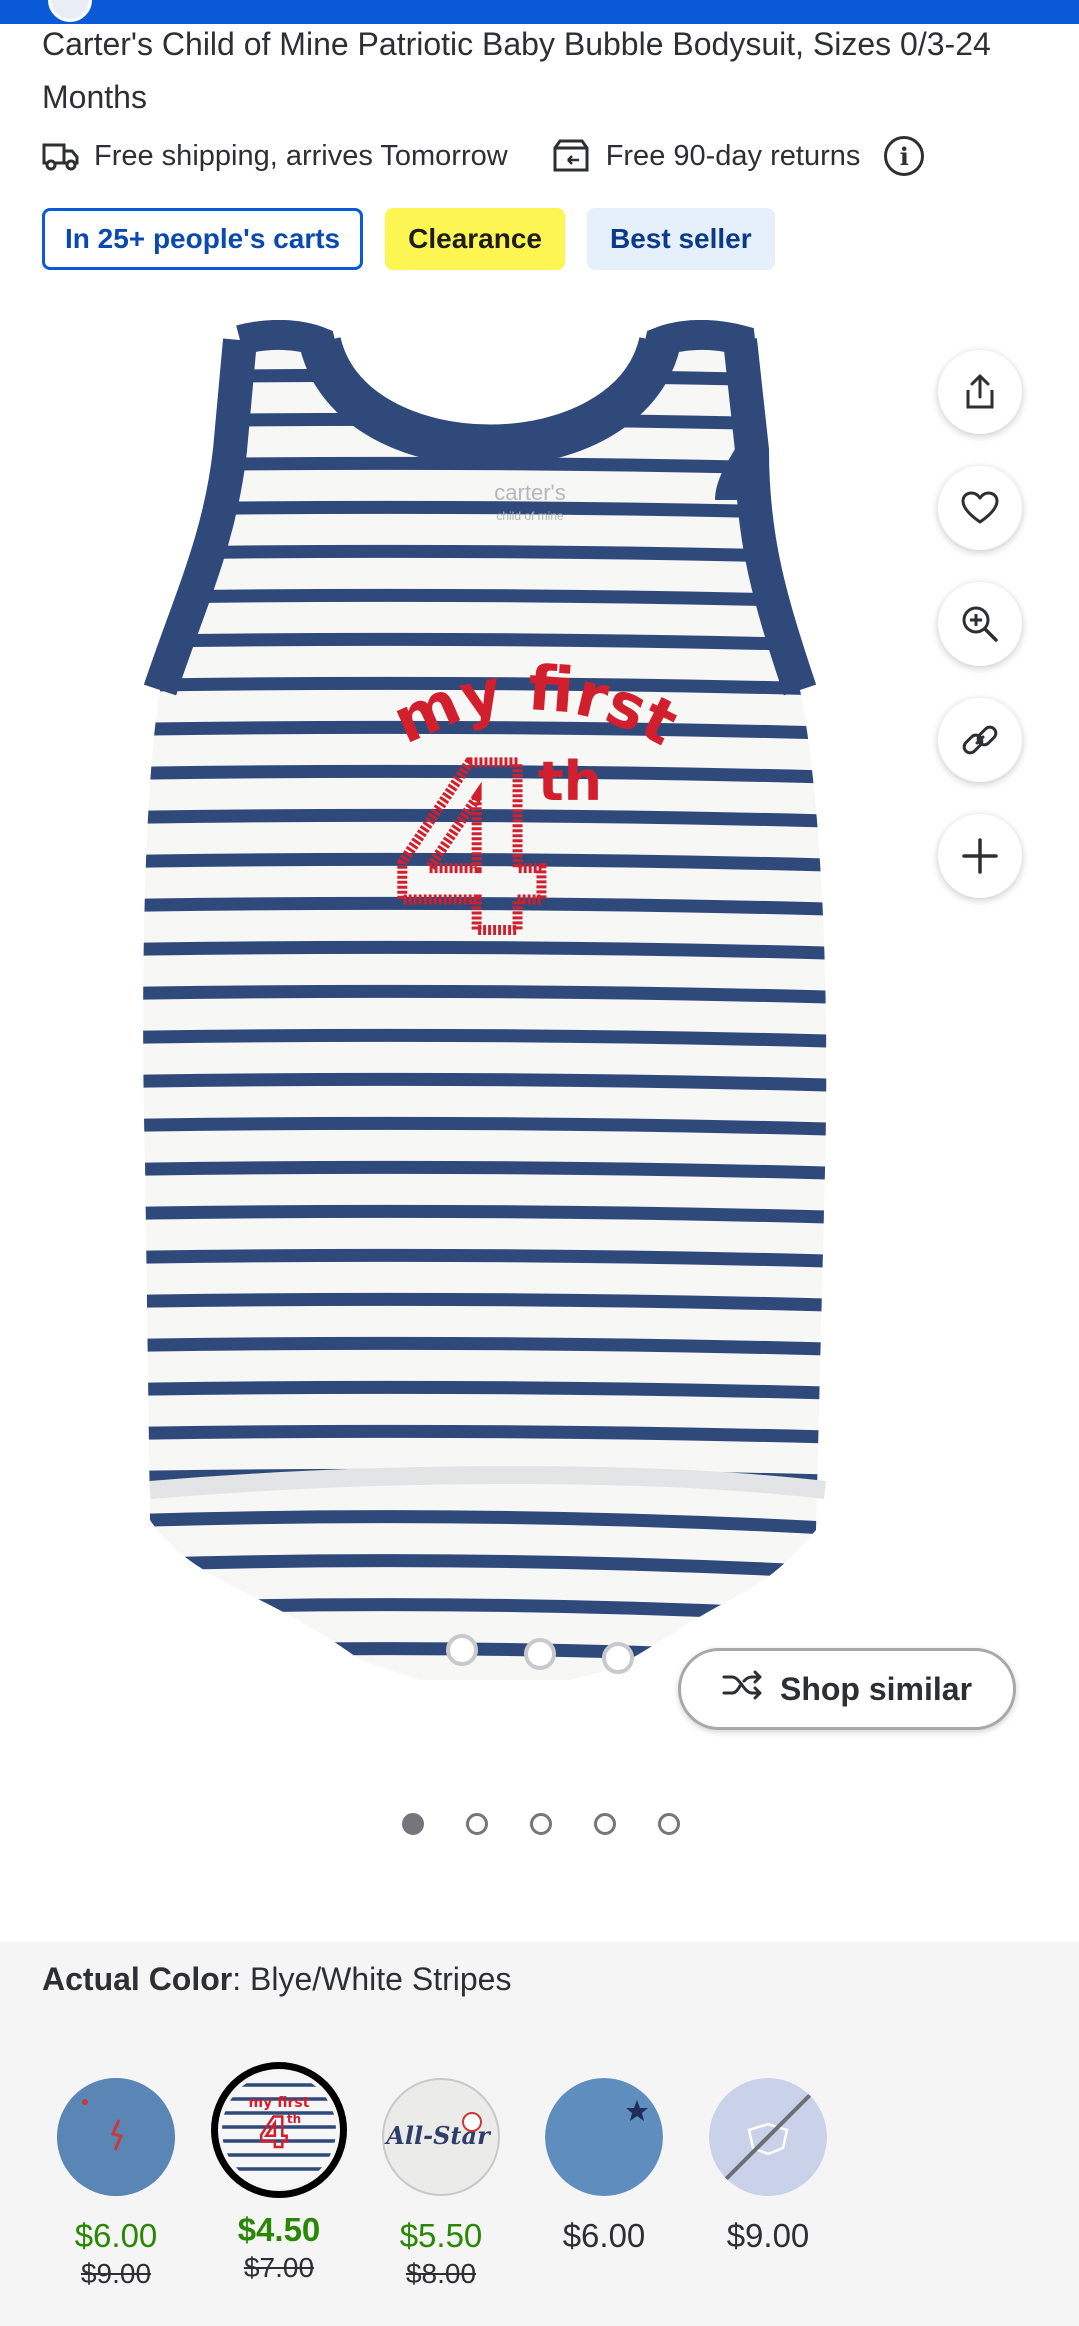 This screenshot has height=2326, width=1079. What do you see at coordinates (441, 2137) in the screenshot?
I see `swatch-thumbnail: All-Star` at bounding box center [441, 2137].